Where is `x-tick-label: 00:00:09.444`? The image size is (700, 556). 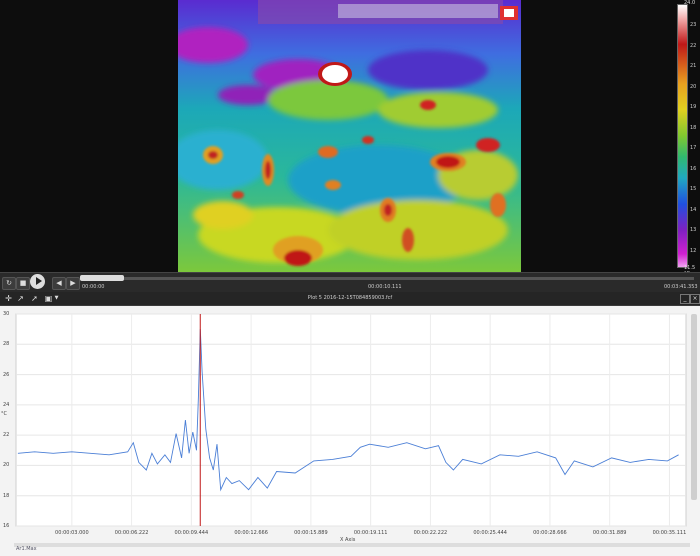
x-tick-label: 00:00:09.444 is located at coordinates (191, 533).